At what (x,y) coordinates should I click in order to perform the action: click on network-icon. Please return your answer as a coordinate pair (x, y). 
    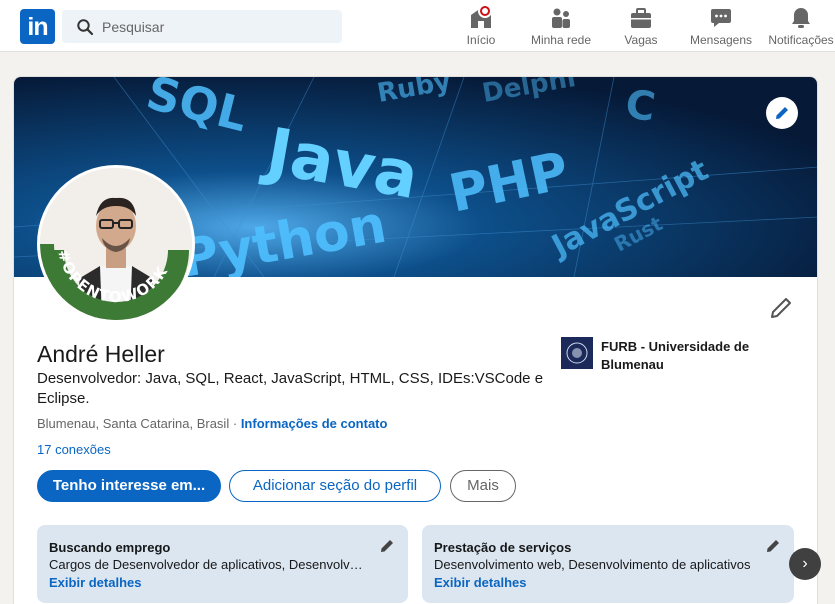
    Looking at the image, I should click on (561, 18).